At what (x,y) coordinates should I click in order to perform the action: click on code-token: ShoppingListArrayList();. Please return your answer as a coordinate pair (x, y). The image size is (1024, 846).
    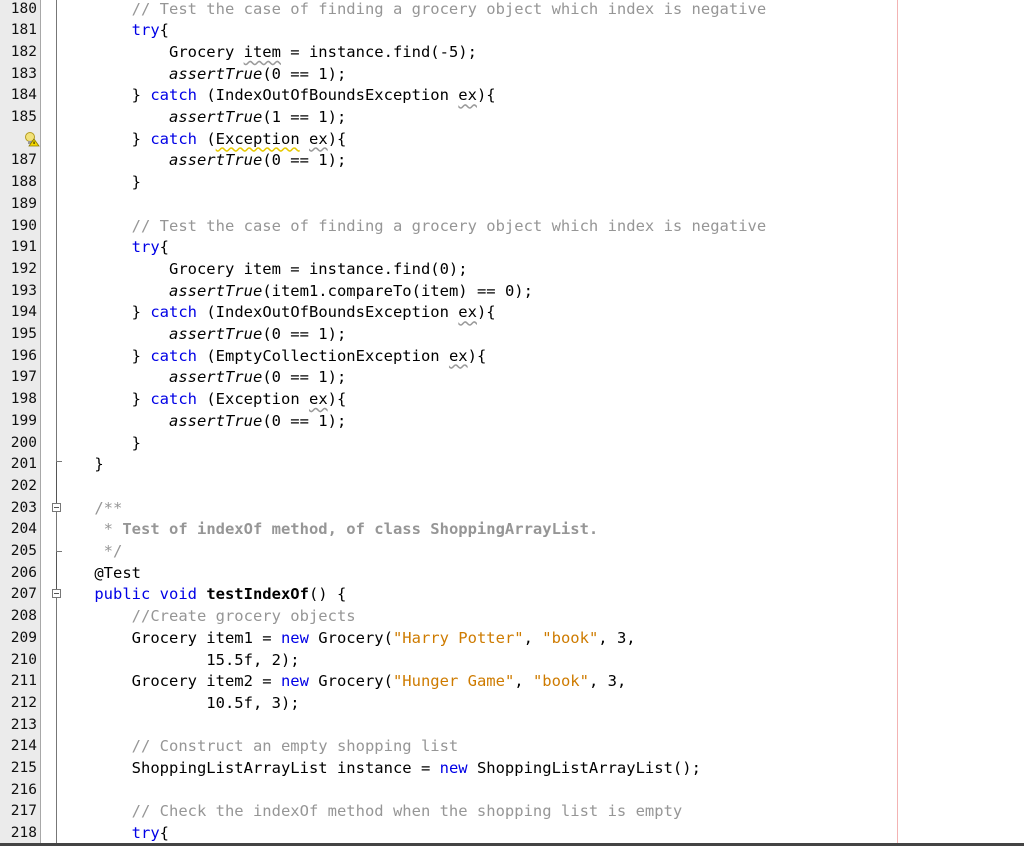
    Looking at the image, I should click on (584, 768).